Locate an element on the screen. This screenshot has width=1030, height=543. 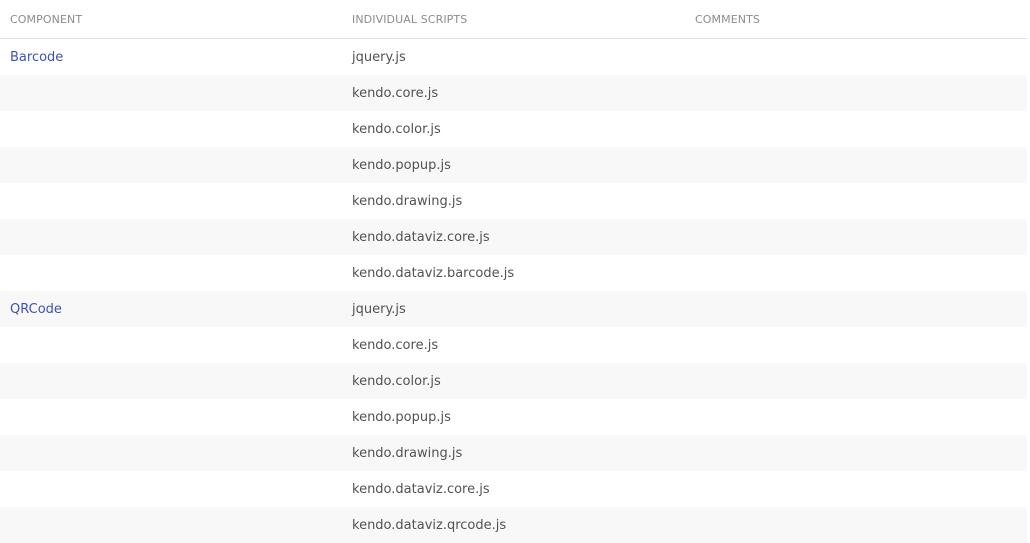
table-row: QRCode jquery.js is located at coordinates (513, 309).